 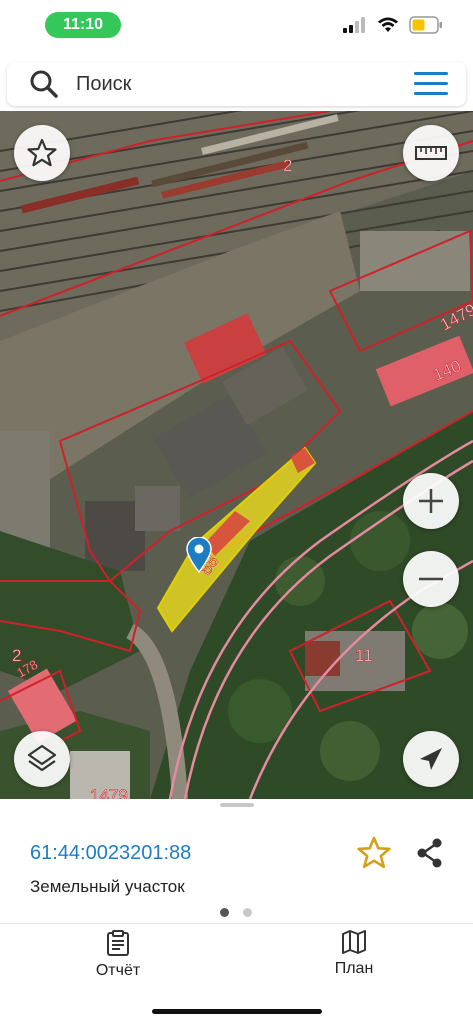 What do you see at coordinates (110, 853) in the screenshot?
I see `cadastral-number: 61:44:0023201:88` at bounding box center [110, 853].